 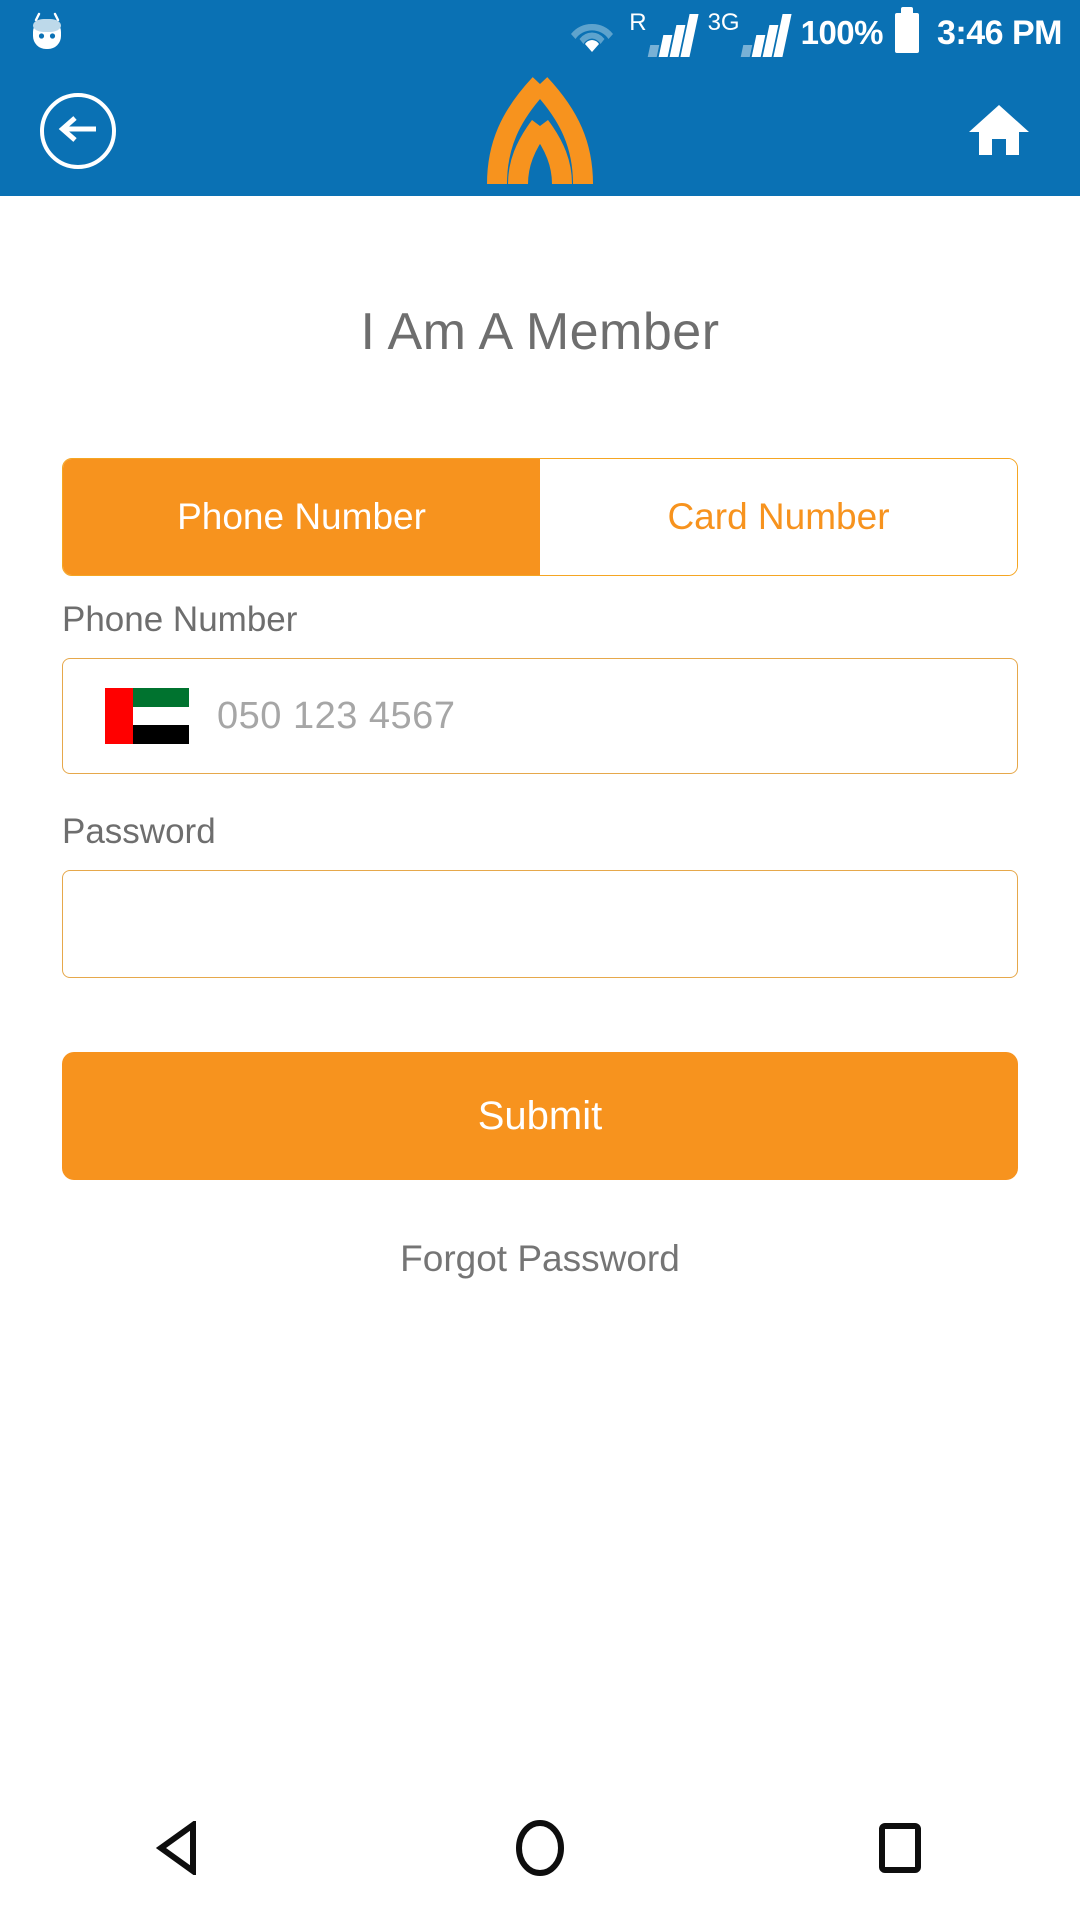 I want to click on phone-number-label: Phone Number, so click(x=180, y=619).